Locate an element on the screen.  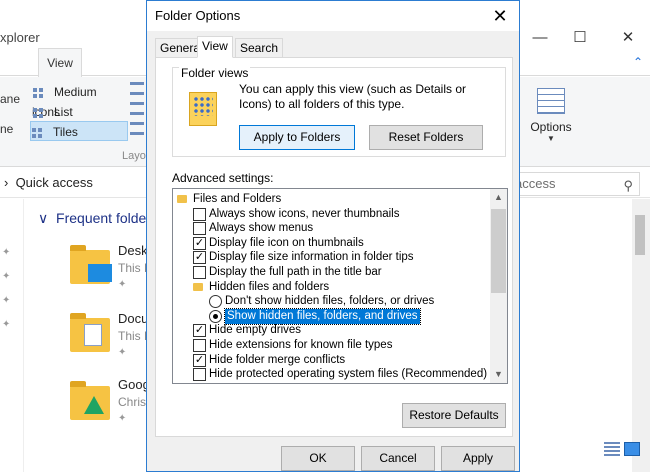
pane-label-fragment-2: ne is located at coordinates (6, 129).